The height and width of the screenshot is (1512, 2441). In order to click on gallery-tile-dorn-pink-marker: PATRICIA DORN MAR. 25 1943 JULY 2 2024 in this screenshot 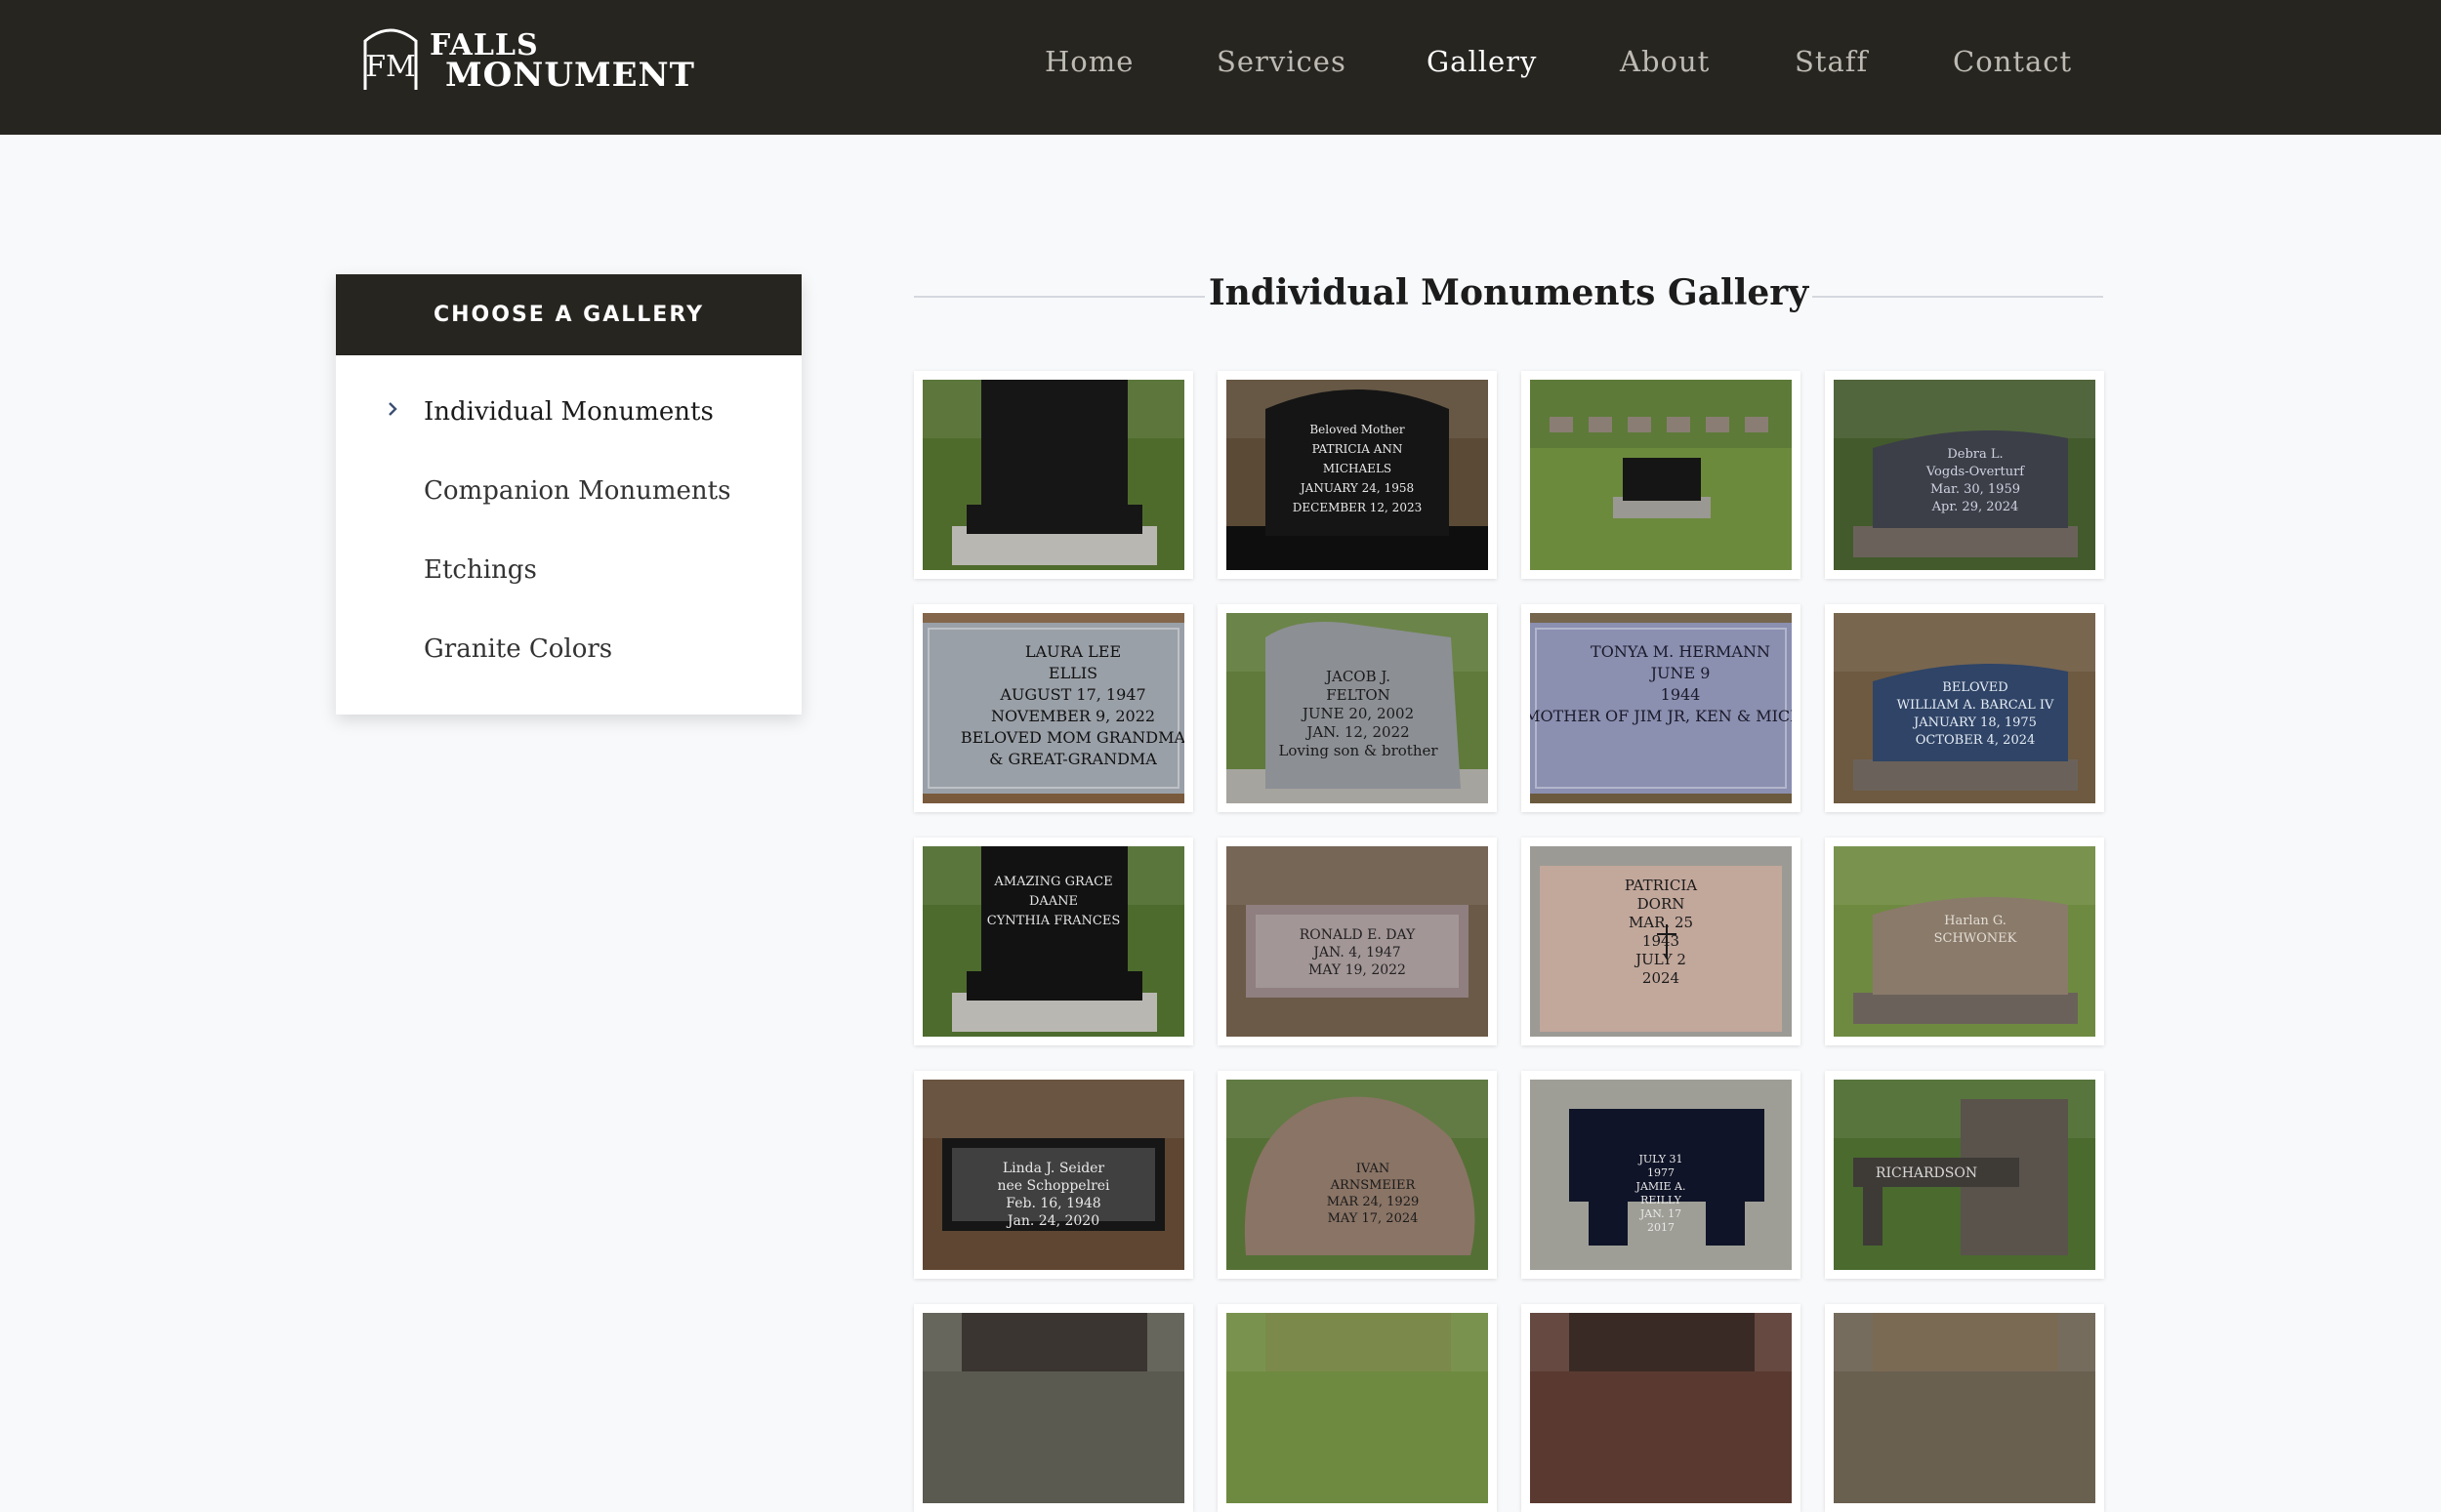, I will do `click(1661, 942)`.